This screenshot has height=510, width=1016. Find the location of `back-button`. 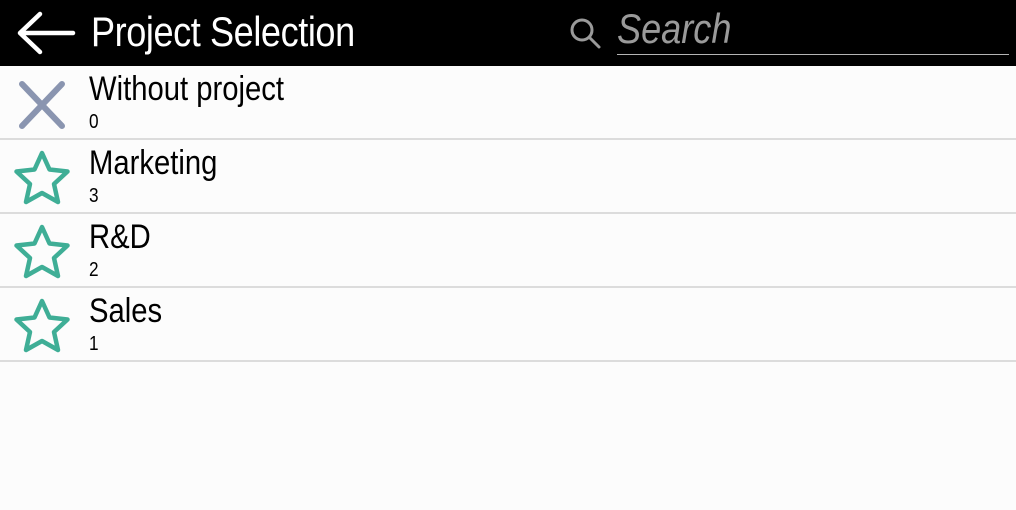

back-button is located at coordinates (45, 33).